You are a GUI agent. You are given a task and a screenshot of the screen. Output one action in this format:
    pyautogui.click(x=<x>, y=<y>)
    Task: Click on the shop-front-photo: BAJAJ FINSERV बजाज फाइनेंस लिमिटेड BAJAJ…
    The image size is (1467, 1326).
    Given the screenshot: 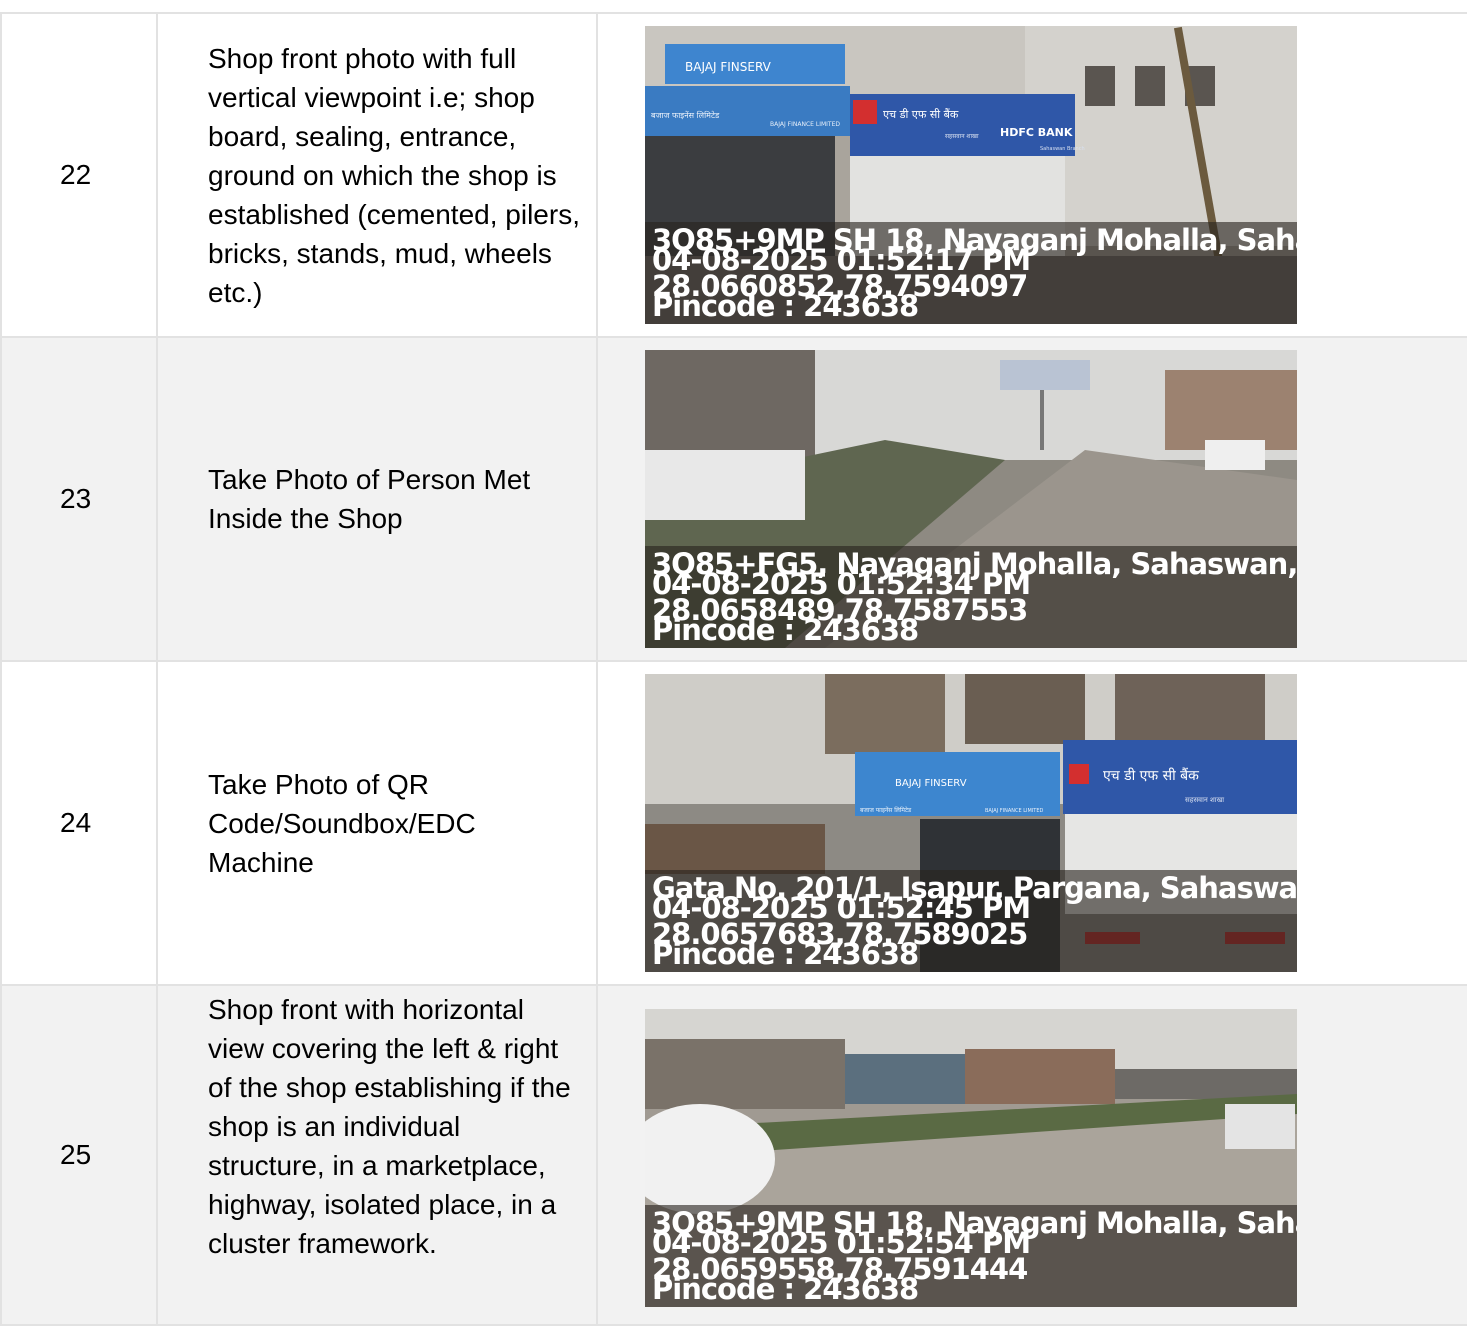 What is the action you would take?
    pyautogui.click(x=971, y=175)
    